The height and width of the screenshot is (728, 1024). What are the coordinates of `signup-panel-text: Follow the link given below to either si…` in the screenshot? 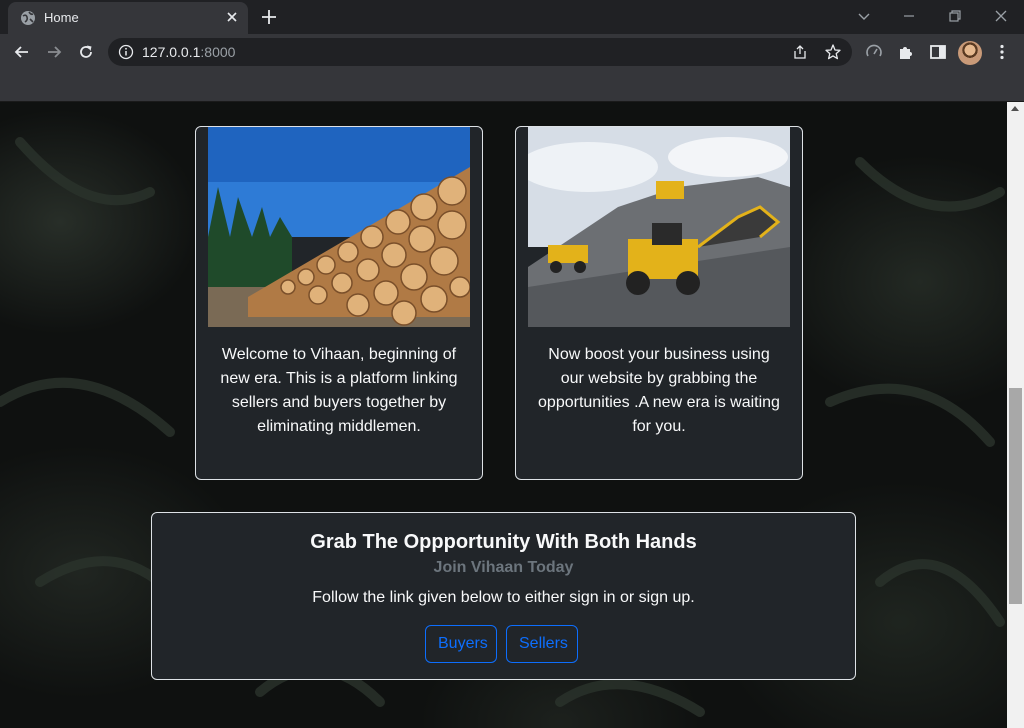 It's located at (503, 597).